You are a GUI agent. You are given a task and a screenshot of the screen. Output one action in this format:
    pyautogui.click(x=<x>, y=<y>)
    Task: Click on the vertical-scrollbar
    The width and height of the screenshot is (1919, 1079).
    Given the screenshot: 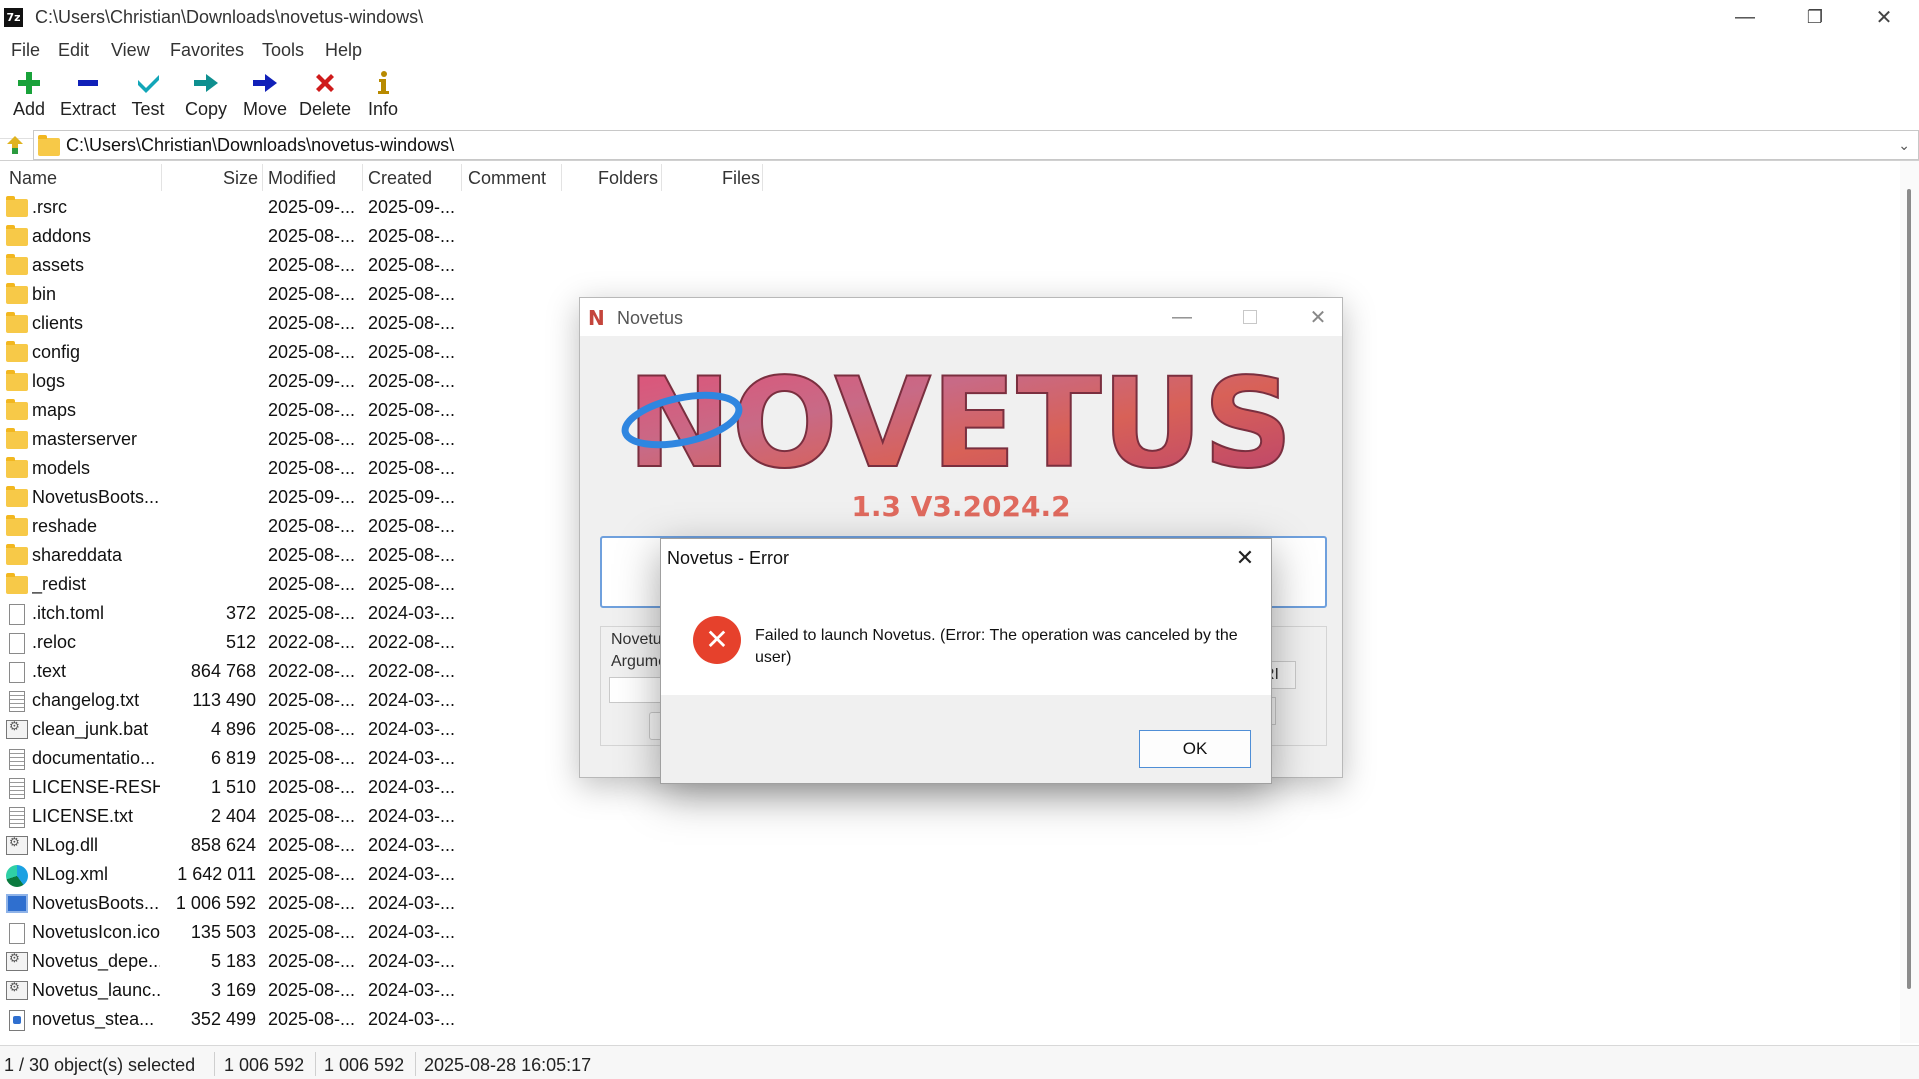 What is the action you would take?
    pyautogui.click(x=1909, y=602)
    